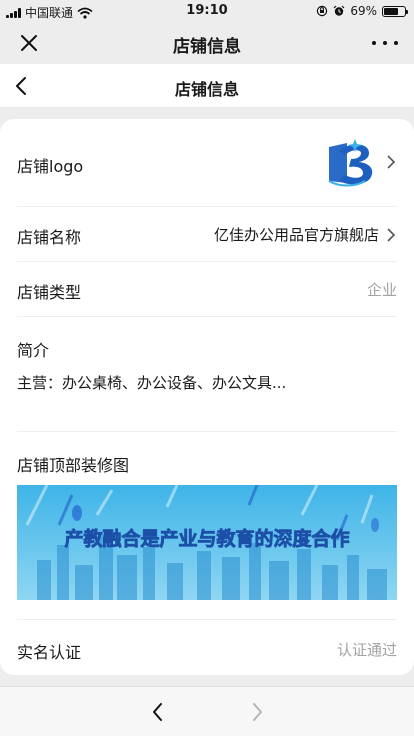 This screenshot has height=736, width=414. What do you see at coordinates (385, 43) in the screenshot?
I see `more-icon` at bounding box center [385, 43].